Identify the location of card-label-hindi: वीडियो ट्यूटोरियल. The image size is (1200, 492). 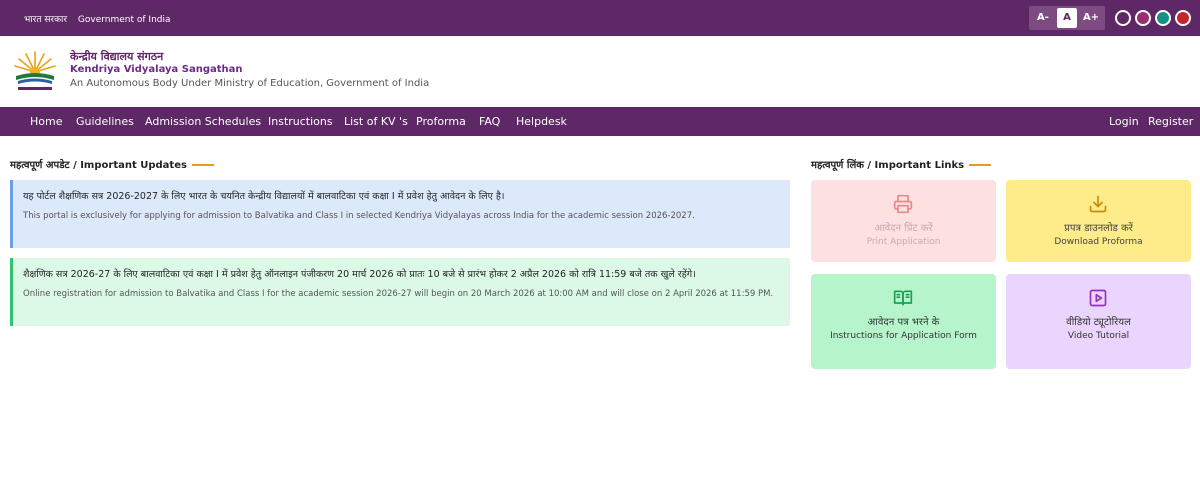
(1098, 322).